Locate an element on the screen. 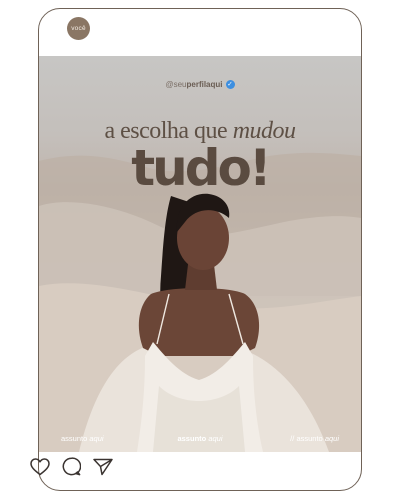 The image size is (400, 500). comment-button is located at coordinates (71, 466).